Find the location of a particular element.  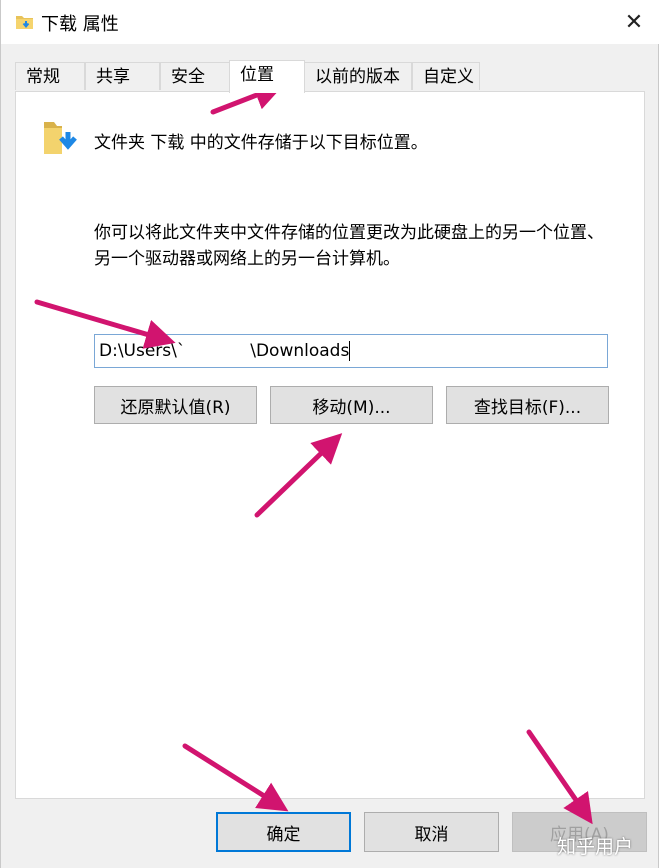

tab-label: 常规 is located at coordinates (43, 77).